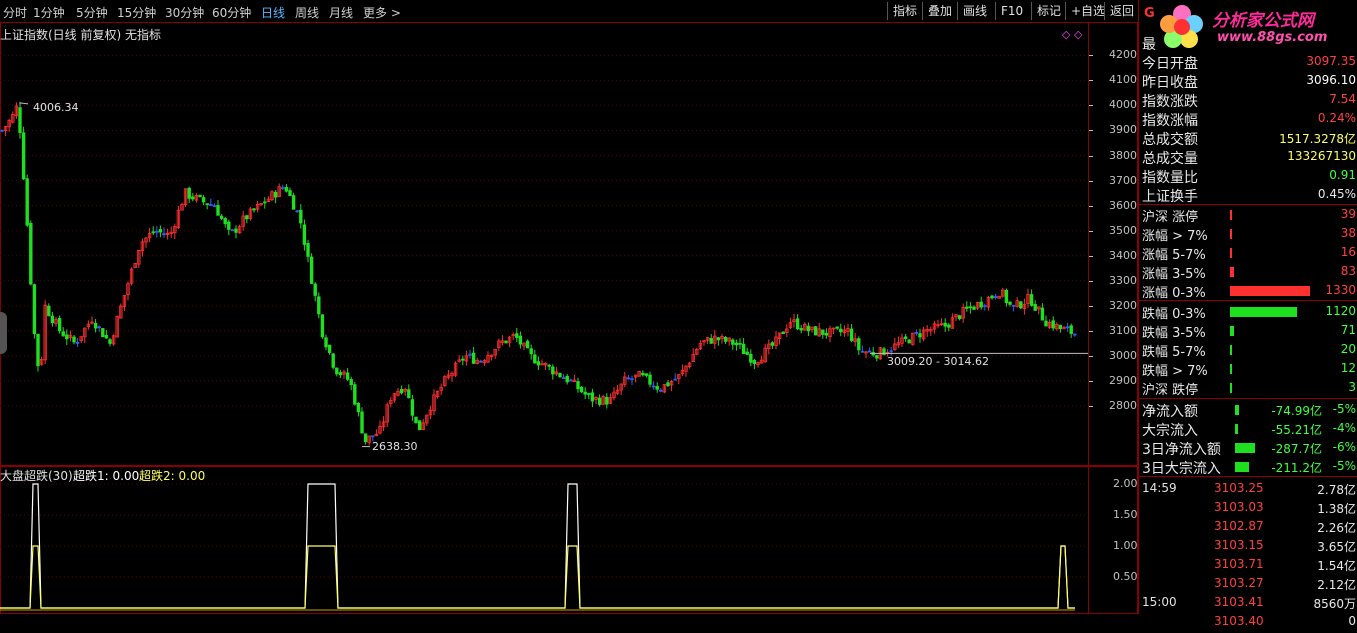  Describe the element at coordinates (1296, 449) in the screenshot. I see `flow-value: -287.7亿` at that location.